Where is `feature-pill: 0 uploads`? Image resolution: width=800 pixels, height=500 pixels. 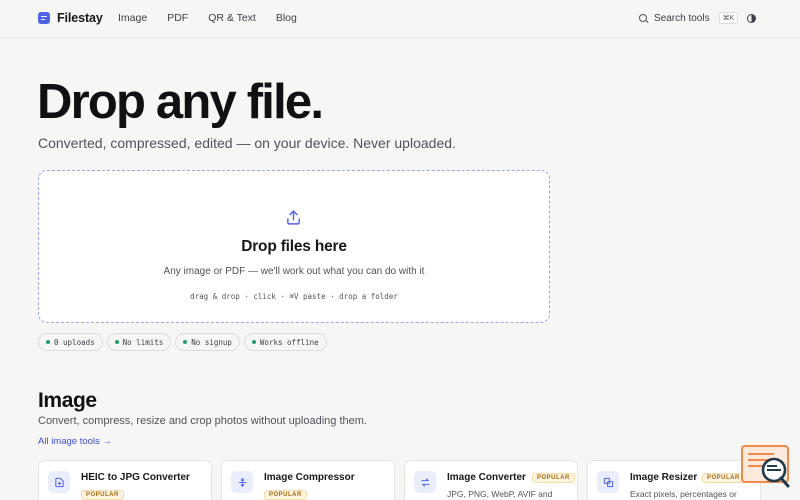
feature-pill: 0 uploads is located at coordinates (70, 342).